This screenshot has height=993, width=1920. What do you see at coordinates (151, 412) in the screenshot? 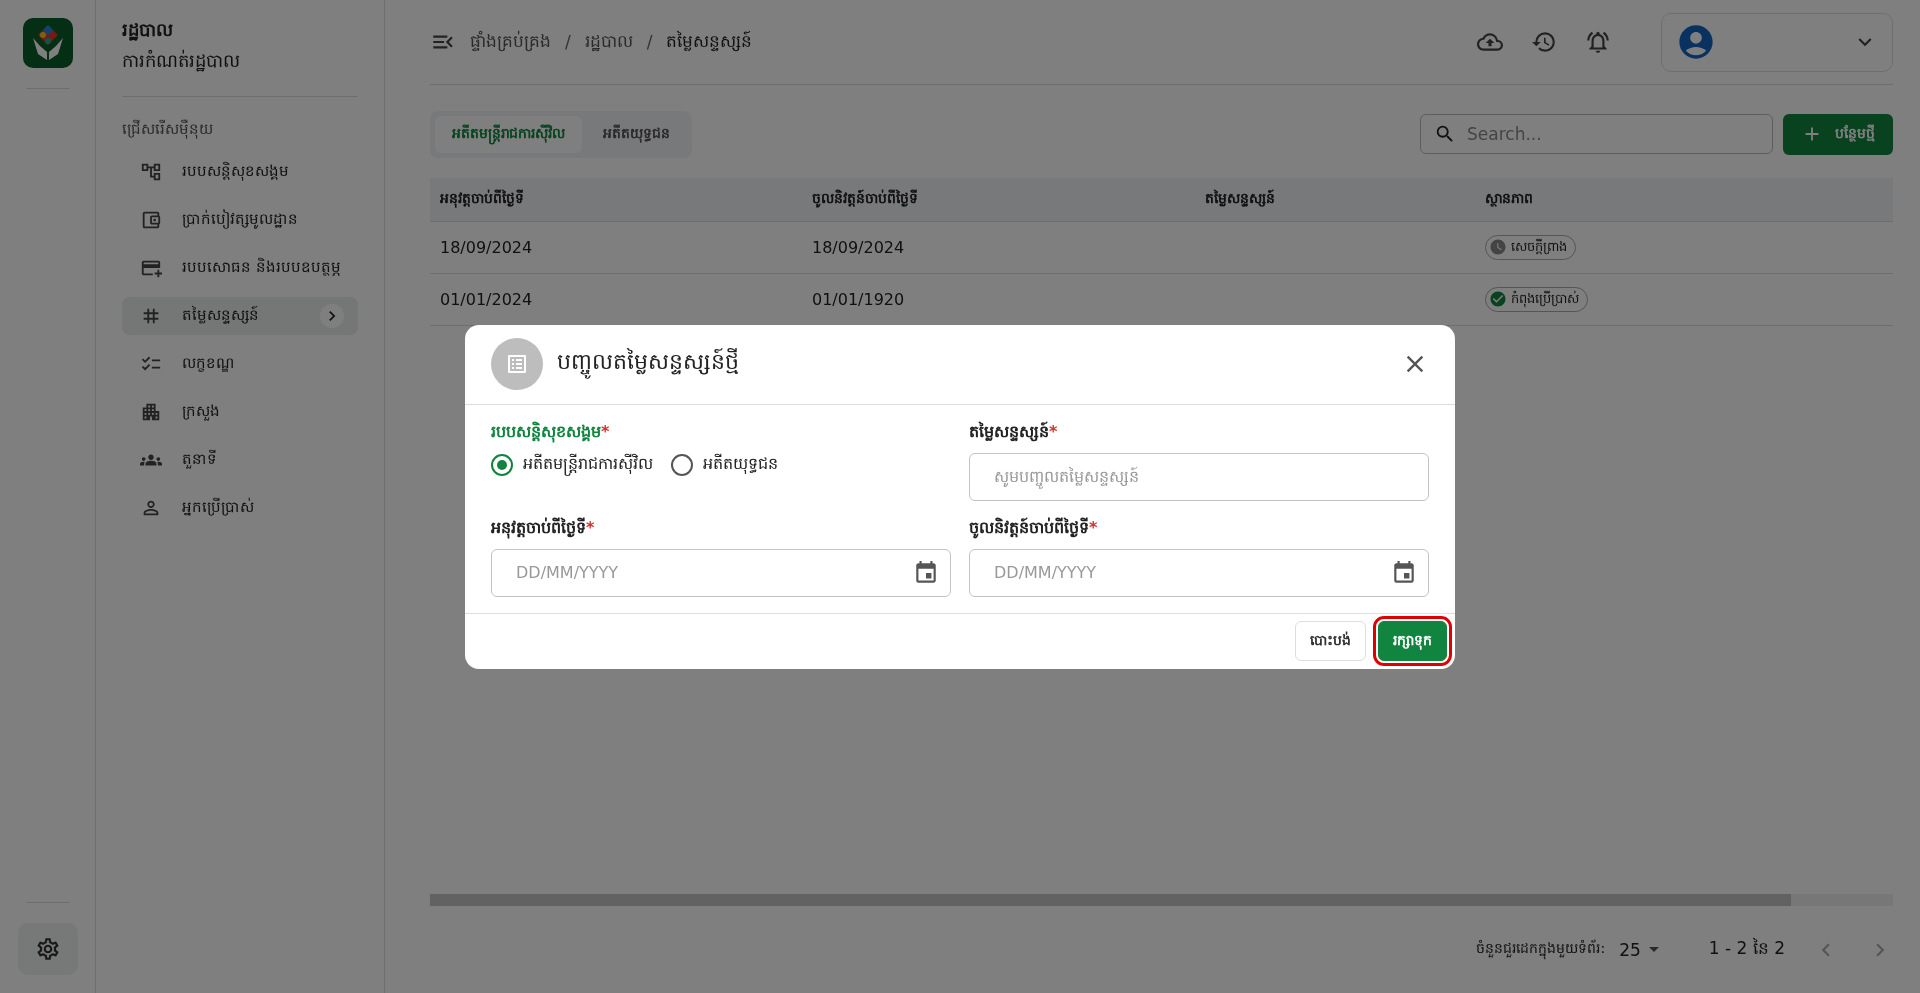
I see `building-icon` at bounding box center [151, 412].